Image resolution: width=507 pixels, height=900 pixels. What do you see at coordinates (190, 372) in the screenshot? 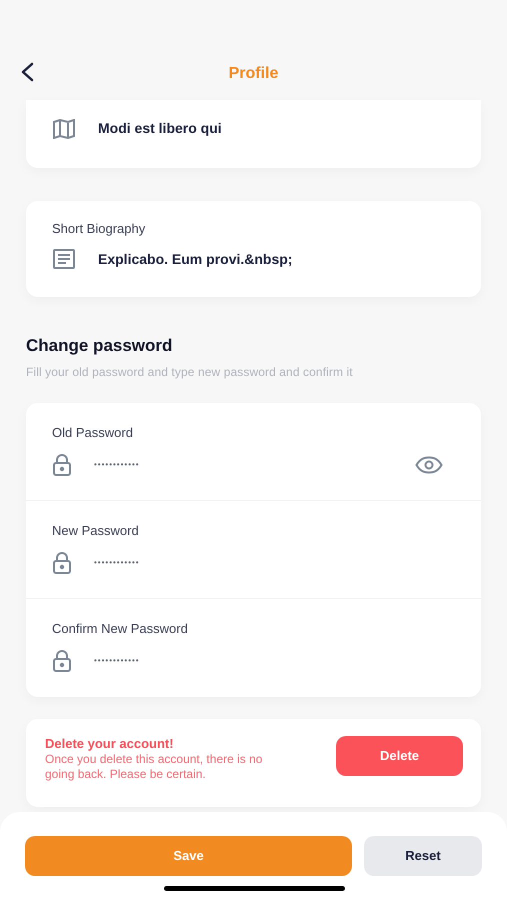
I see `section-subtitle: Fill your old password and type new password and confirm it` at bounding box center [190, 372].